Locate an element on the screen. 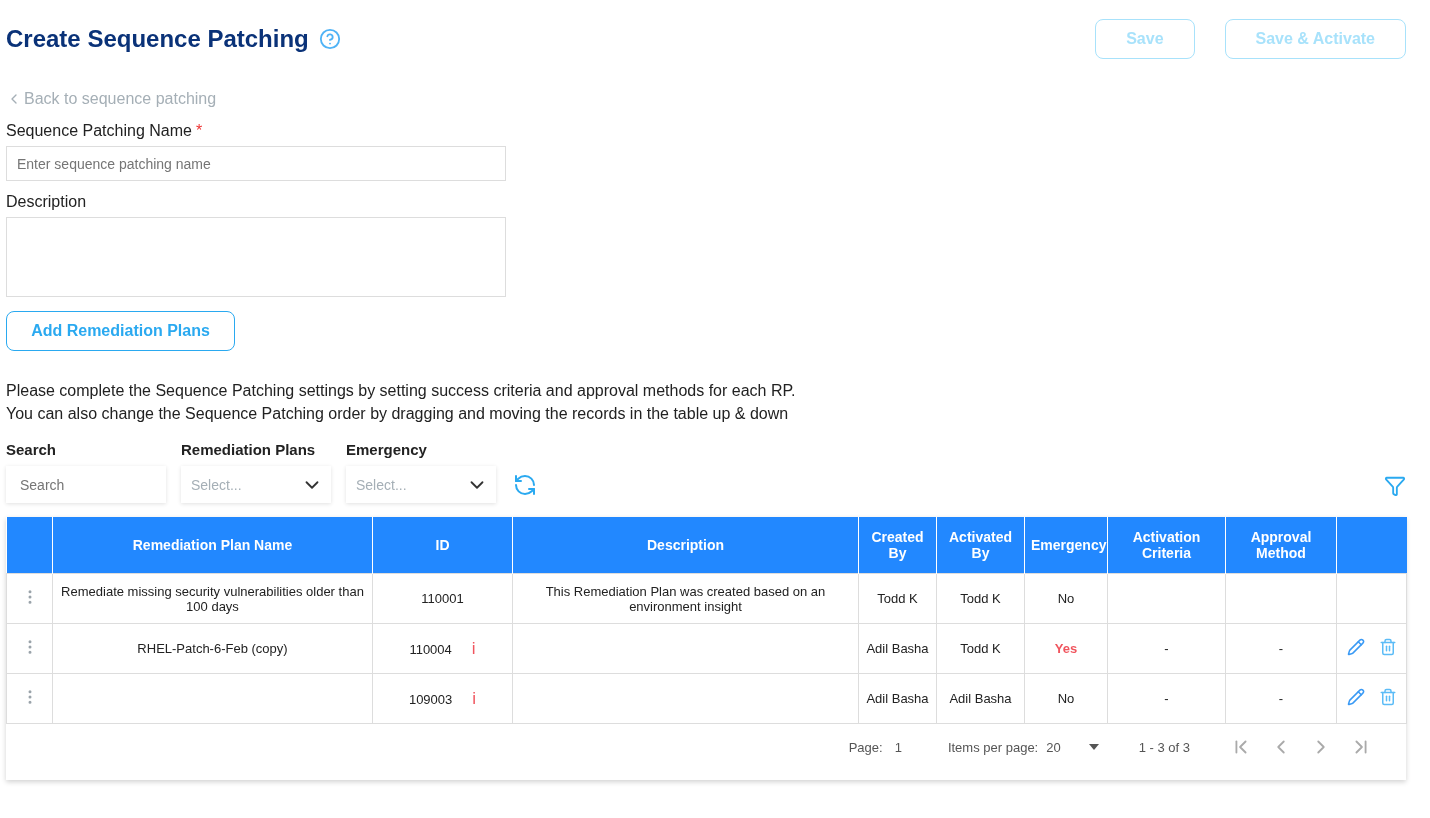 This screenshot has width=1430, height=818. table-cell: Remediate missing security vulnerabilities older than 100 days is located at coordinates (212, 598).